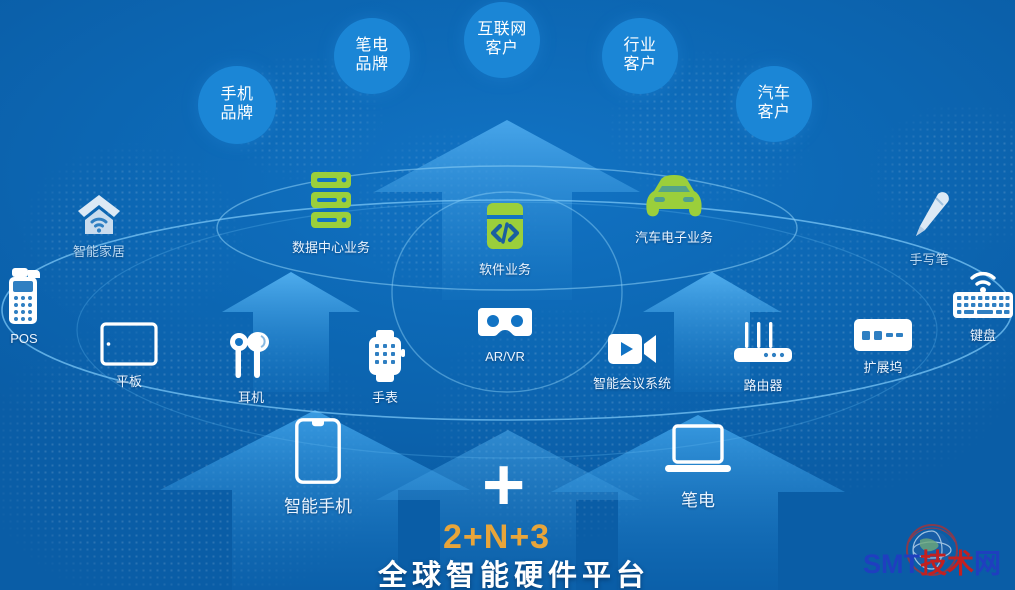  Describe the element at coordinates (947, 564) in the screenshot. I see `watermark-brand-cn: 技术` at that location.